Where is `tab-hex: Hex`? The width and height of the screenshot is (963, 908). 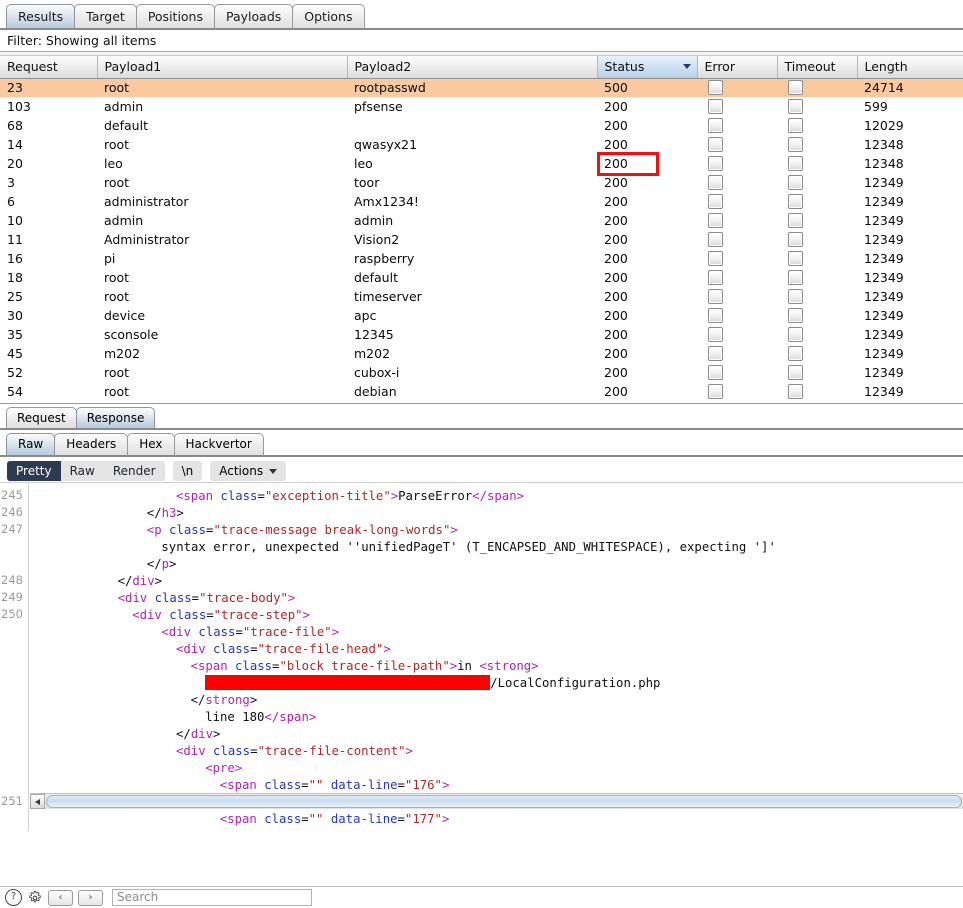
tab-hex: Hex is located at coordinates (151, 444).